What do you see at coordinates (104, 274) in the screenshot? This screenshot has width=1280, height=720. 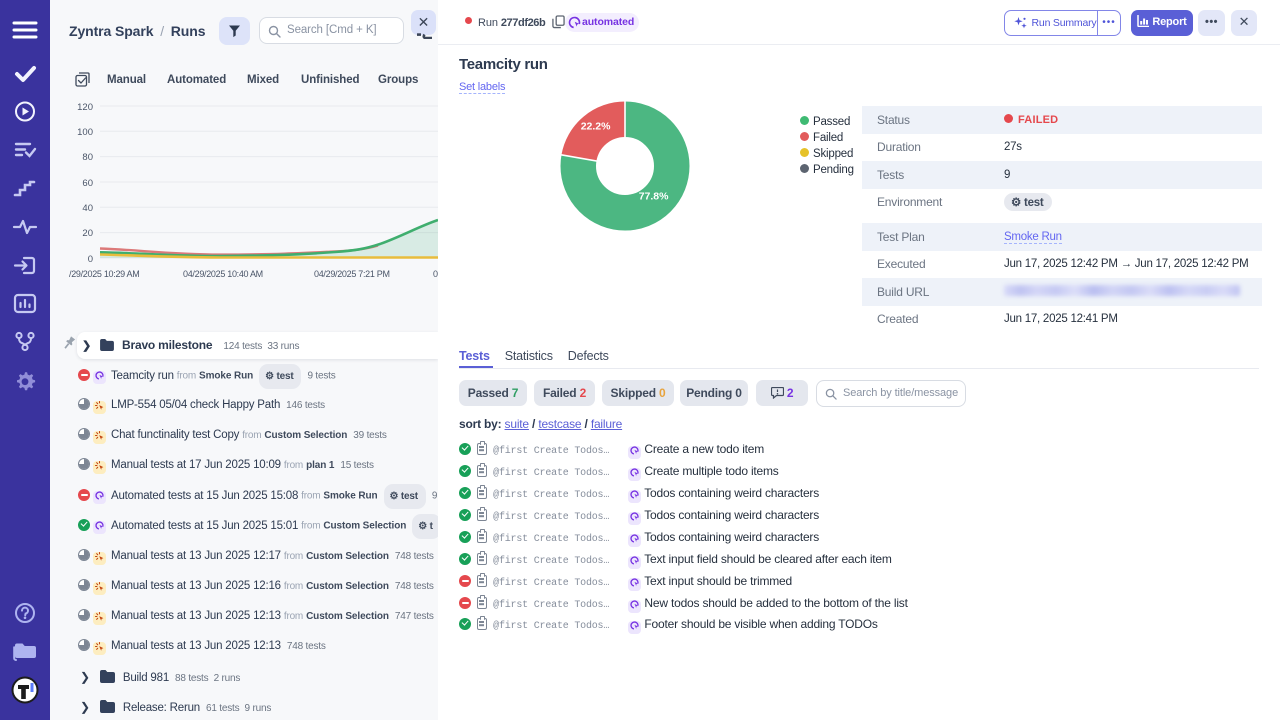 I see `svg-text: /29/2025 10:29 AM` at bounding box center [104, 274].